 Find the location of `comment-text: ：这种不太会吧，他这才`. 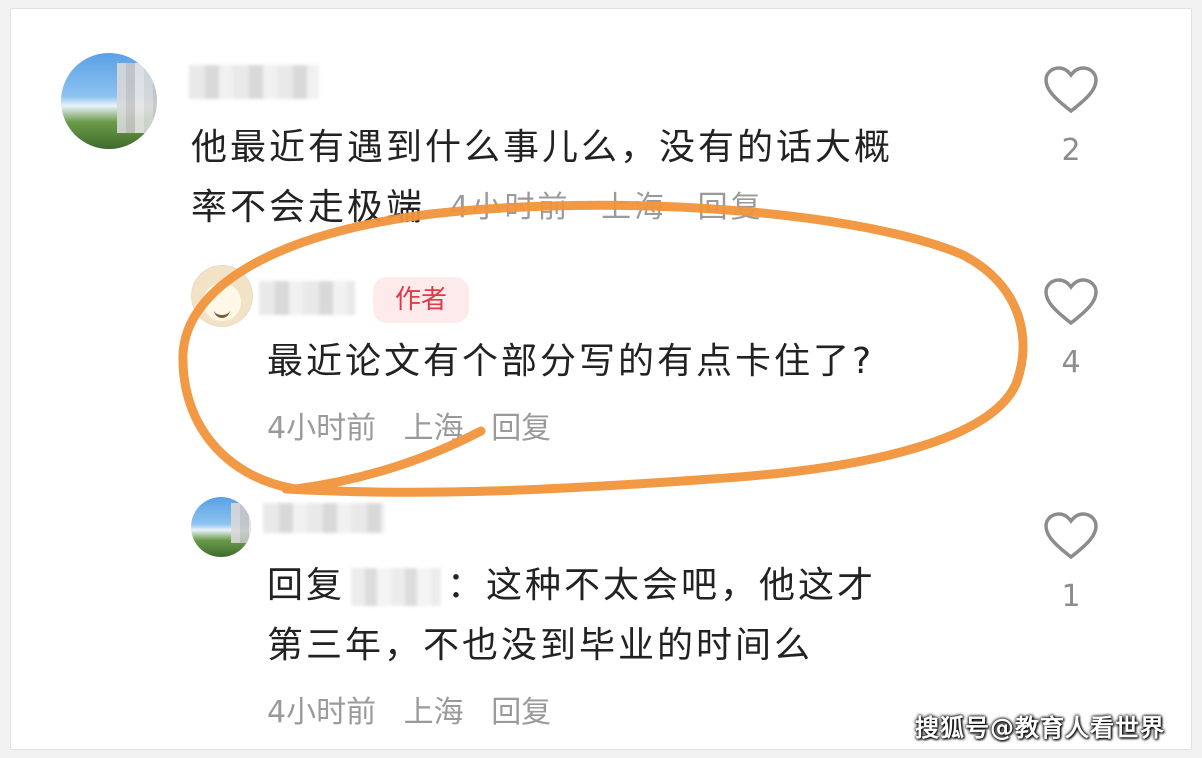

comment-text: ：这种不太会吧，他这才 is located at coordinates (662, 585).